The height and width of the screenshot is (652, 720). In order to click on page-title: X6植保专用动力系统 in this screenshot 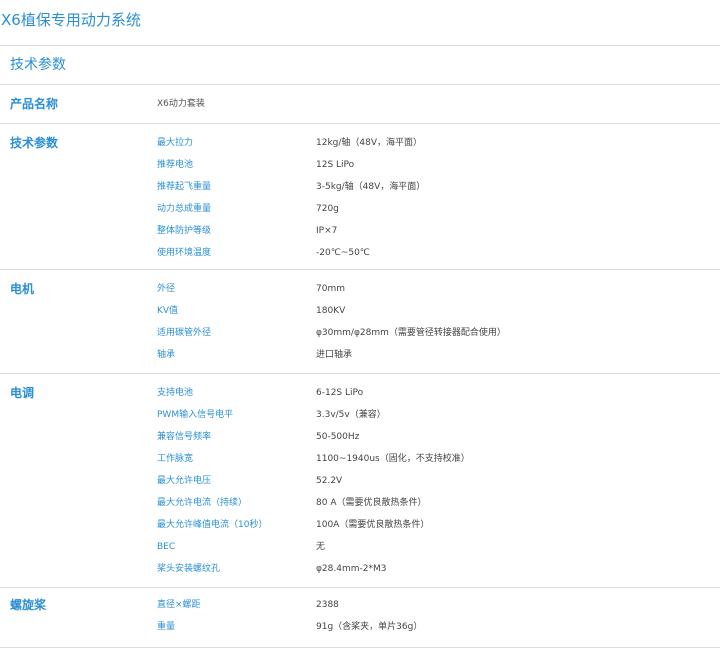, I will do `click(360, 23)`.